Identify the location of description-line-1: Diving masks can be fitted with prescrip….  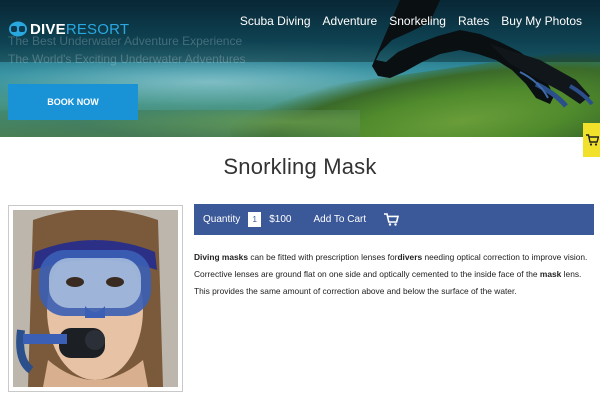
(393, 257).